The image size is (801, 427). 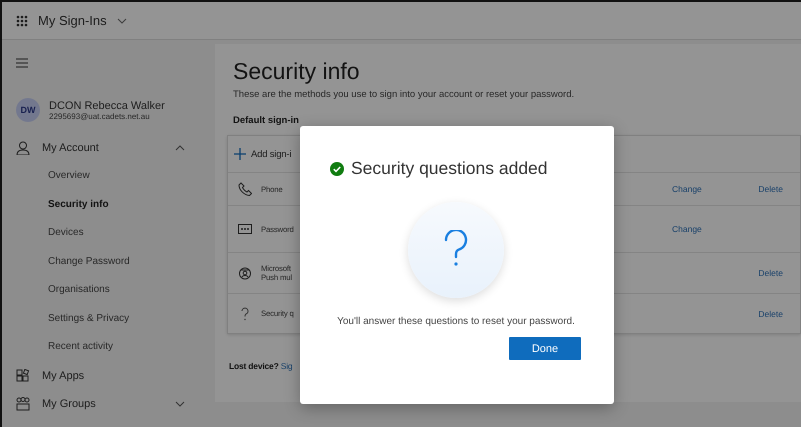 What do you see at coordinates (28, 110) in the screenshot?
I see `avatar: DW` at bounding box center [28, 110].